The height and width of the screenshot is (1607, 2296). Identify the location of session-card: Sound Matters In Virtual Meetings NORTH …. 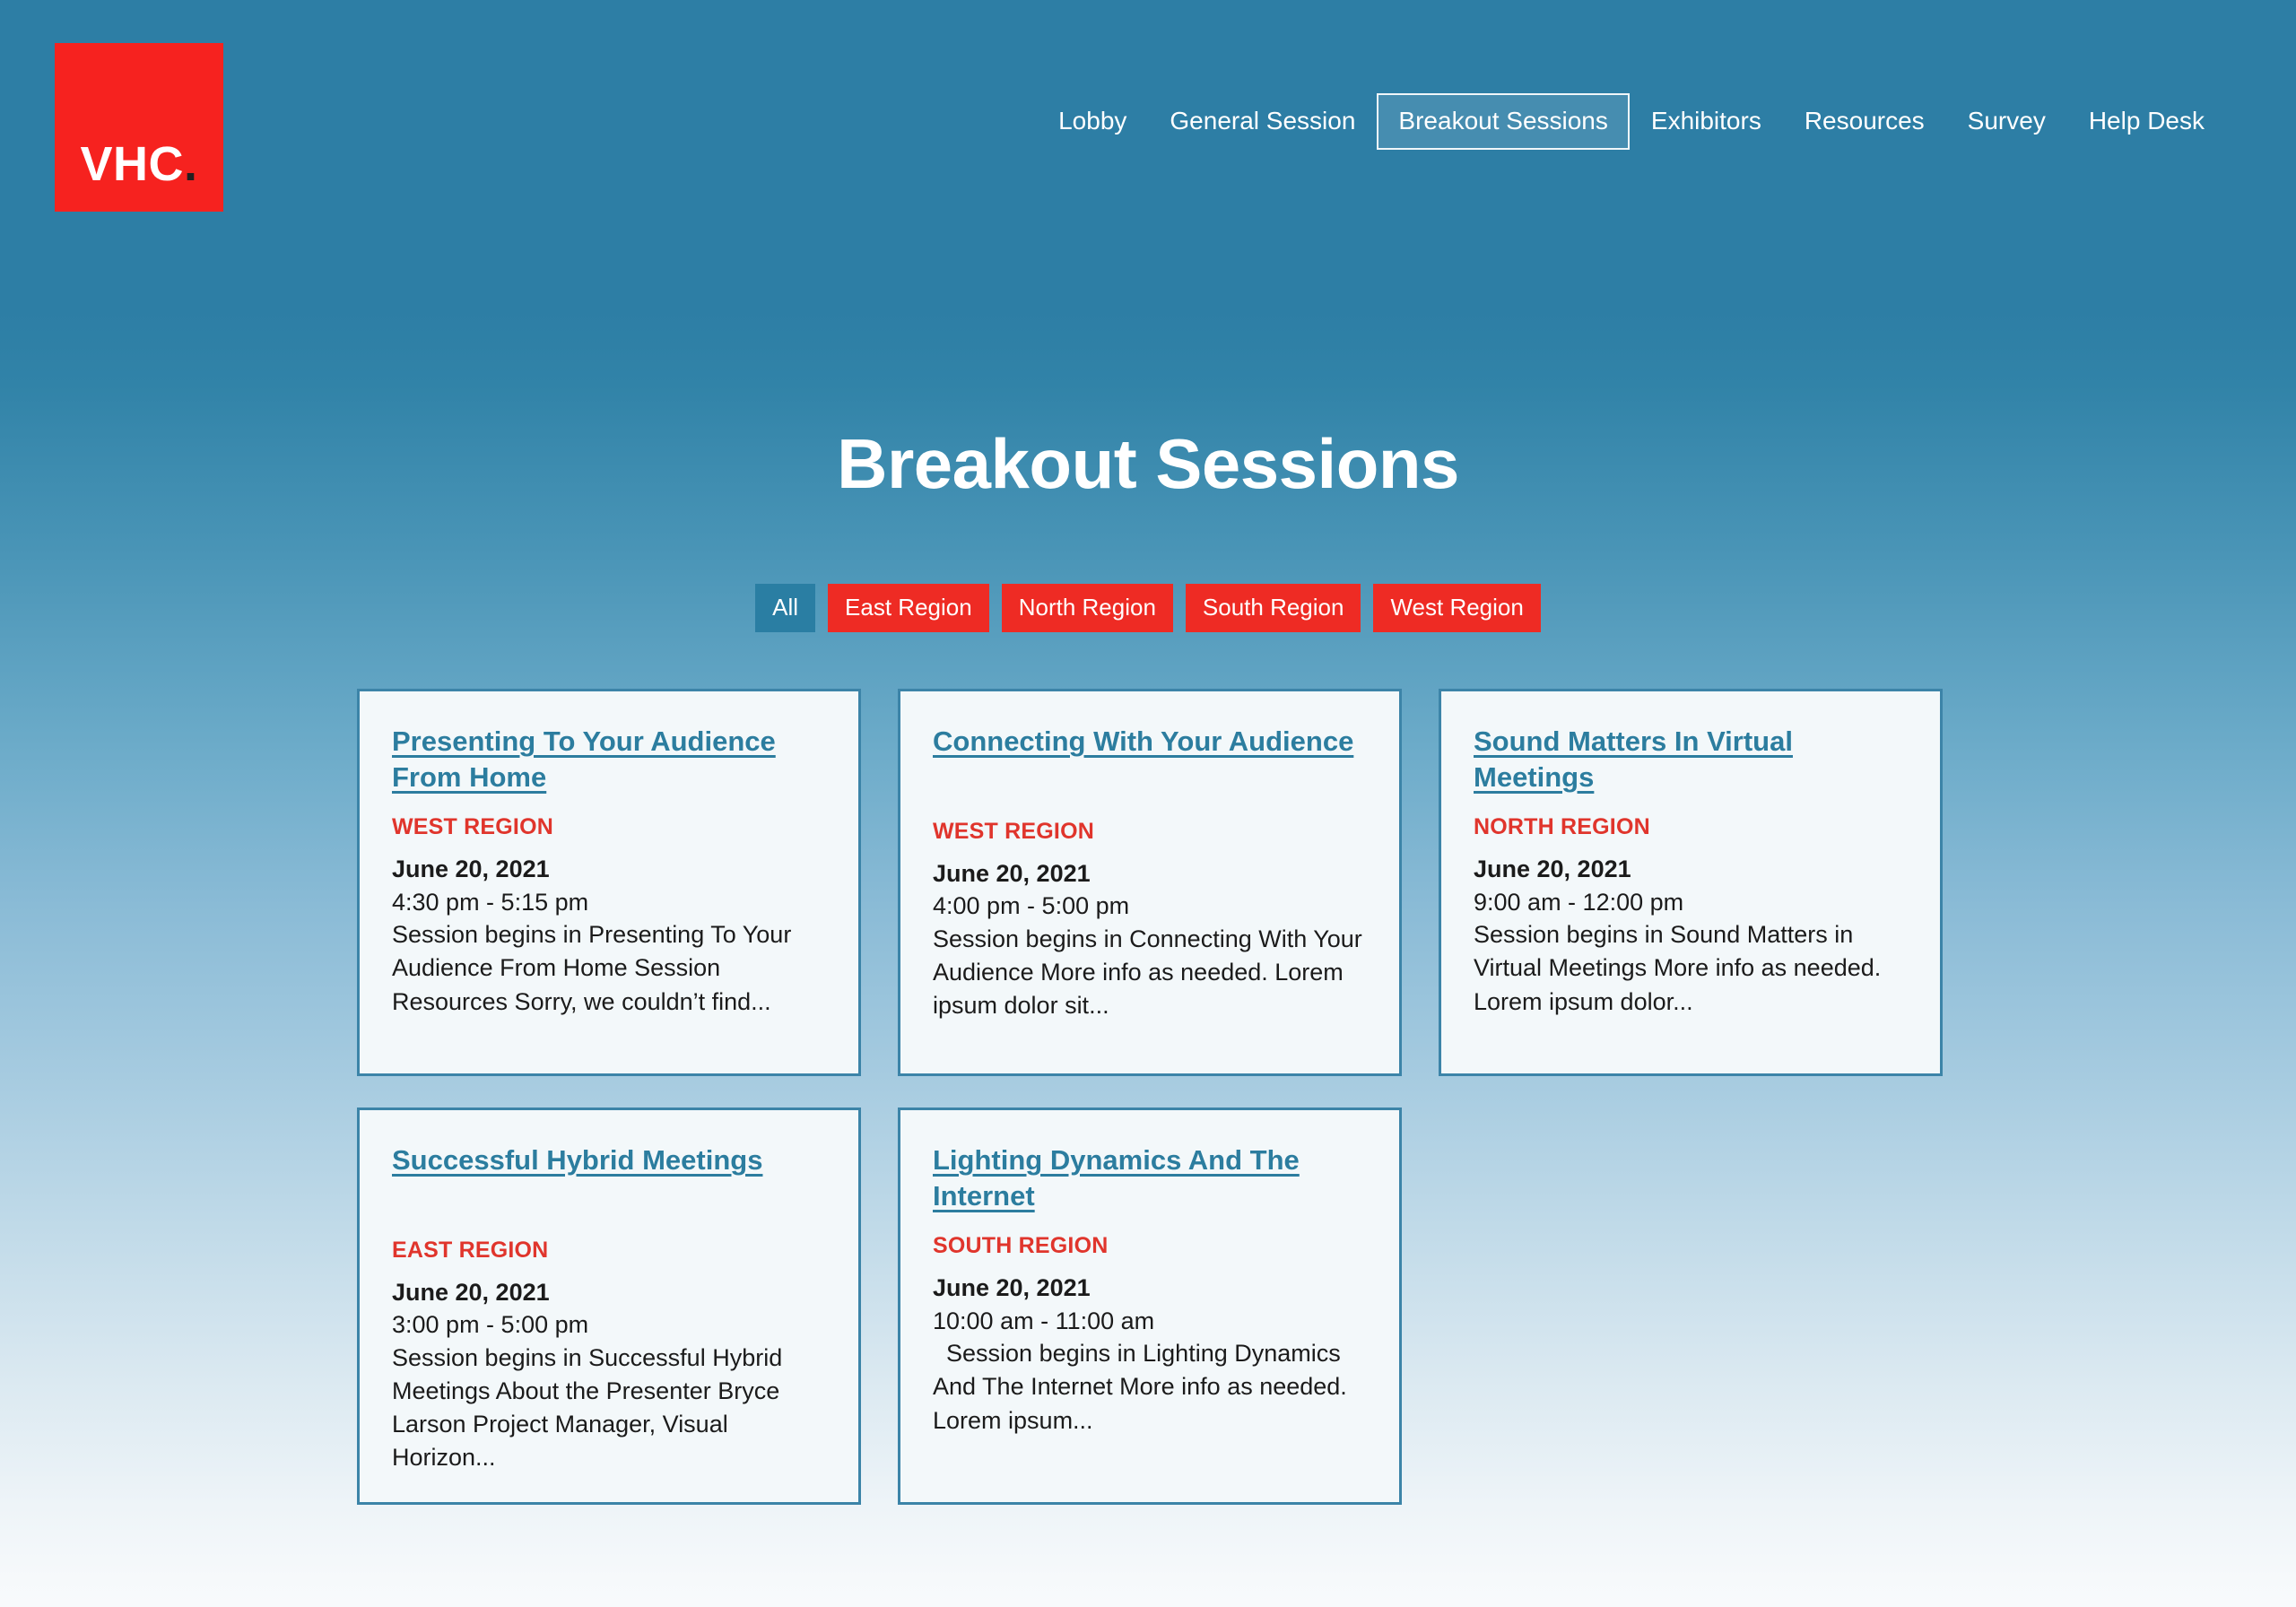
(1691, 883).